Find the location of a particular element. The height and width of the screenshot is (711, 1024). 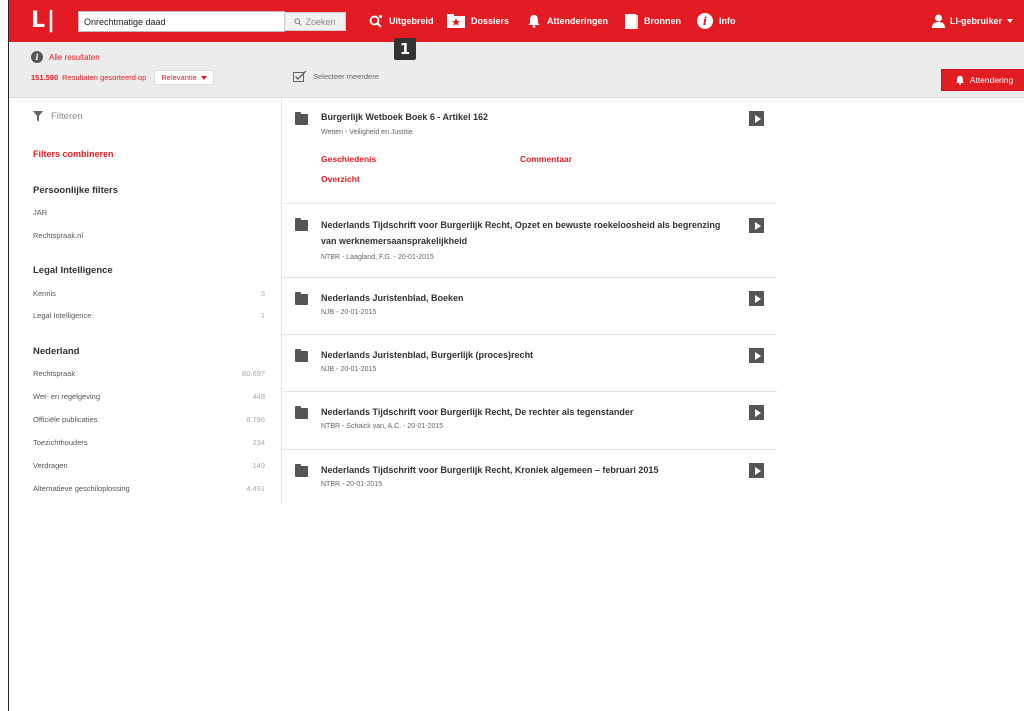

filter-item-count: 448 is located at coordinates (258, 396).